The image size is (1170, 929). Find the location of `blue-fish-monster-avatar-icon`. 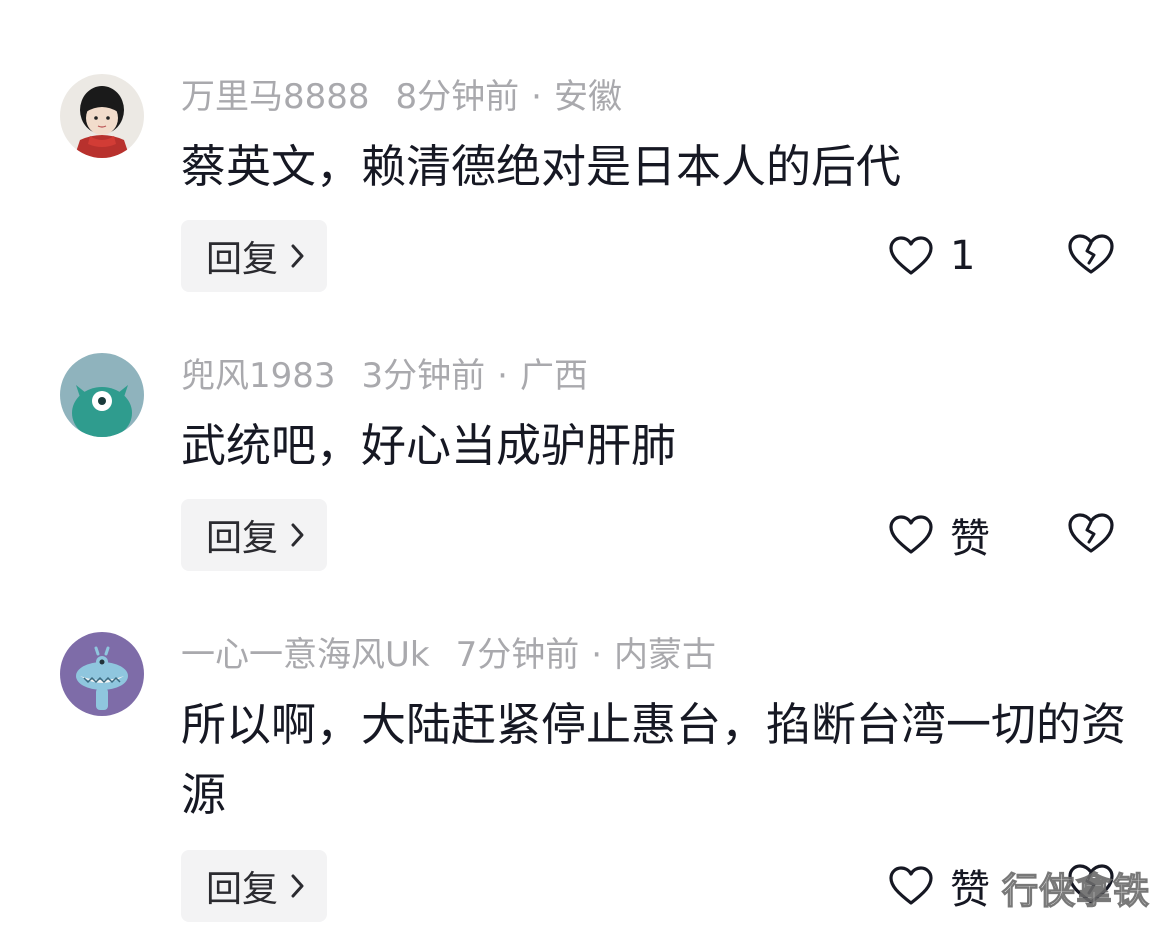

blue-fish-monster-avatar-icon is located at coordinates (102, 674).